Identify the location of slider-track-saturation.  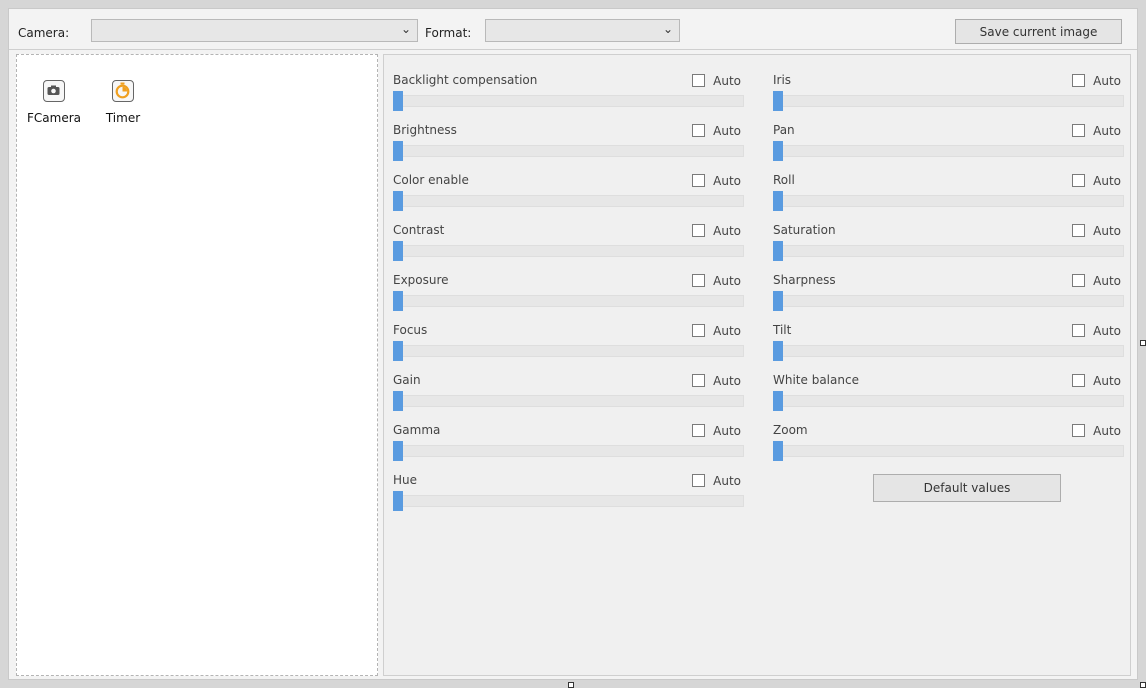
(948, 251).